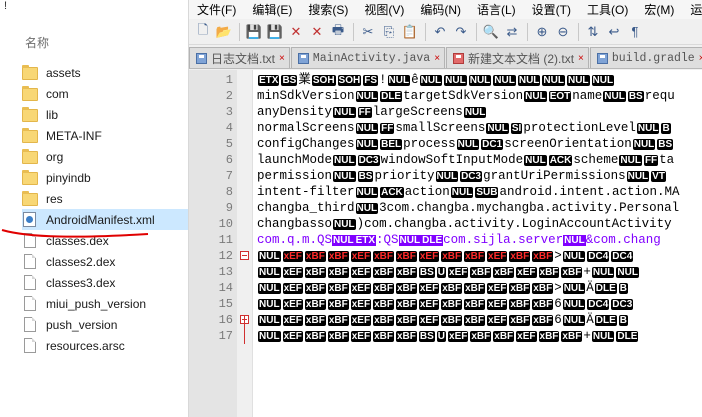 The height and width of the screenshot is (417, 702). What do you see at coordinates (105, 93) in the screenshot?
I see `file-item: com` at bounding box center [105, 93].